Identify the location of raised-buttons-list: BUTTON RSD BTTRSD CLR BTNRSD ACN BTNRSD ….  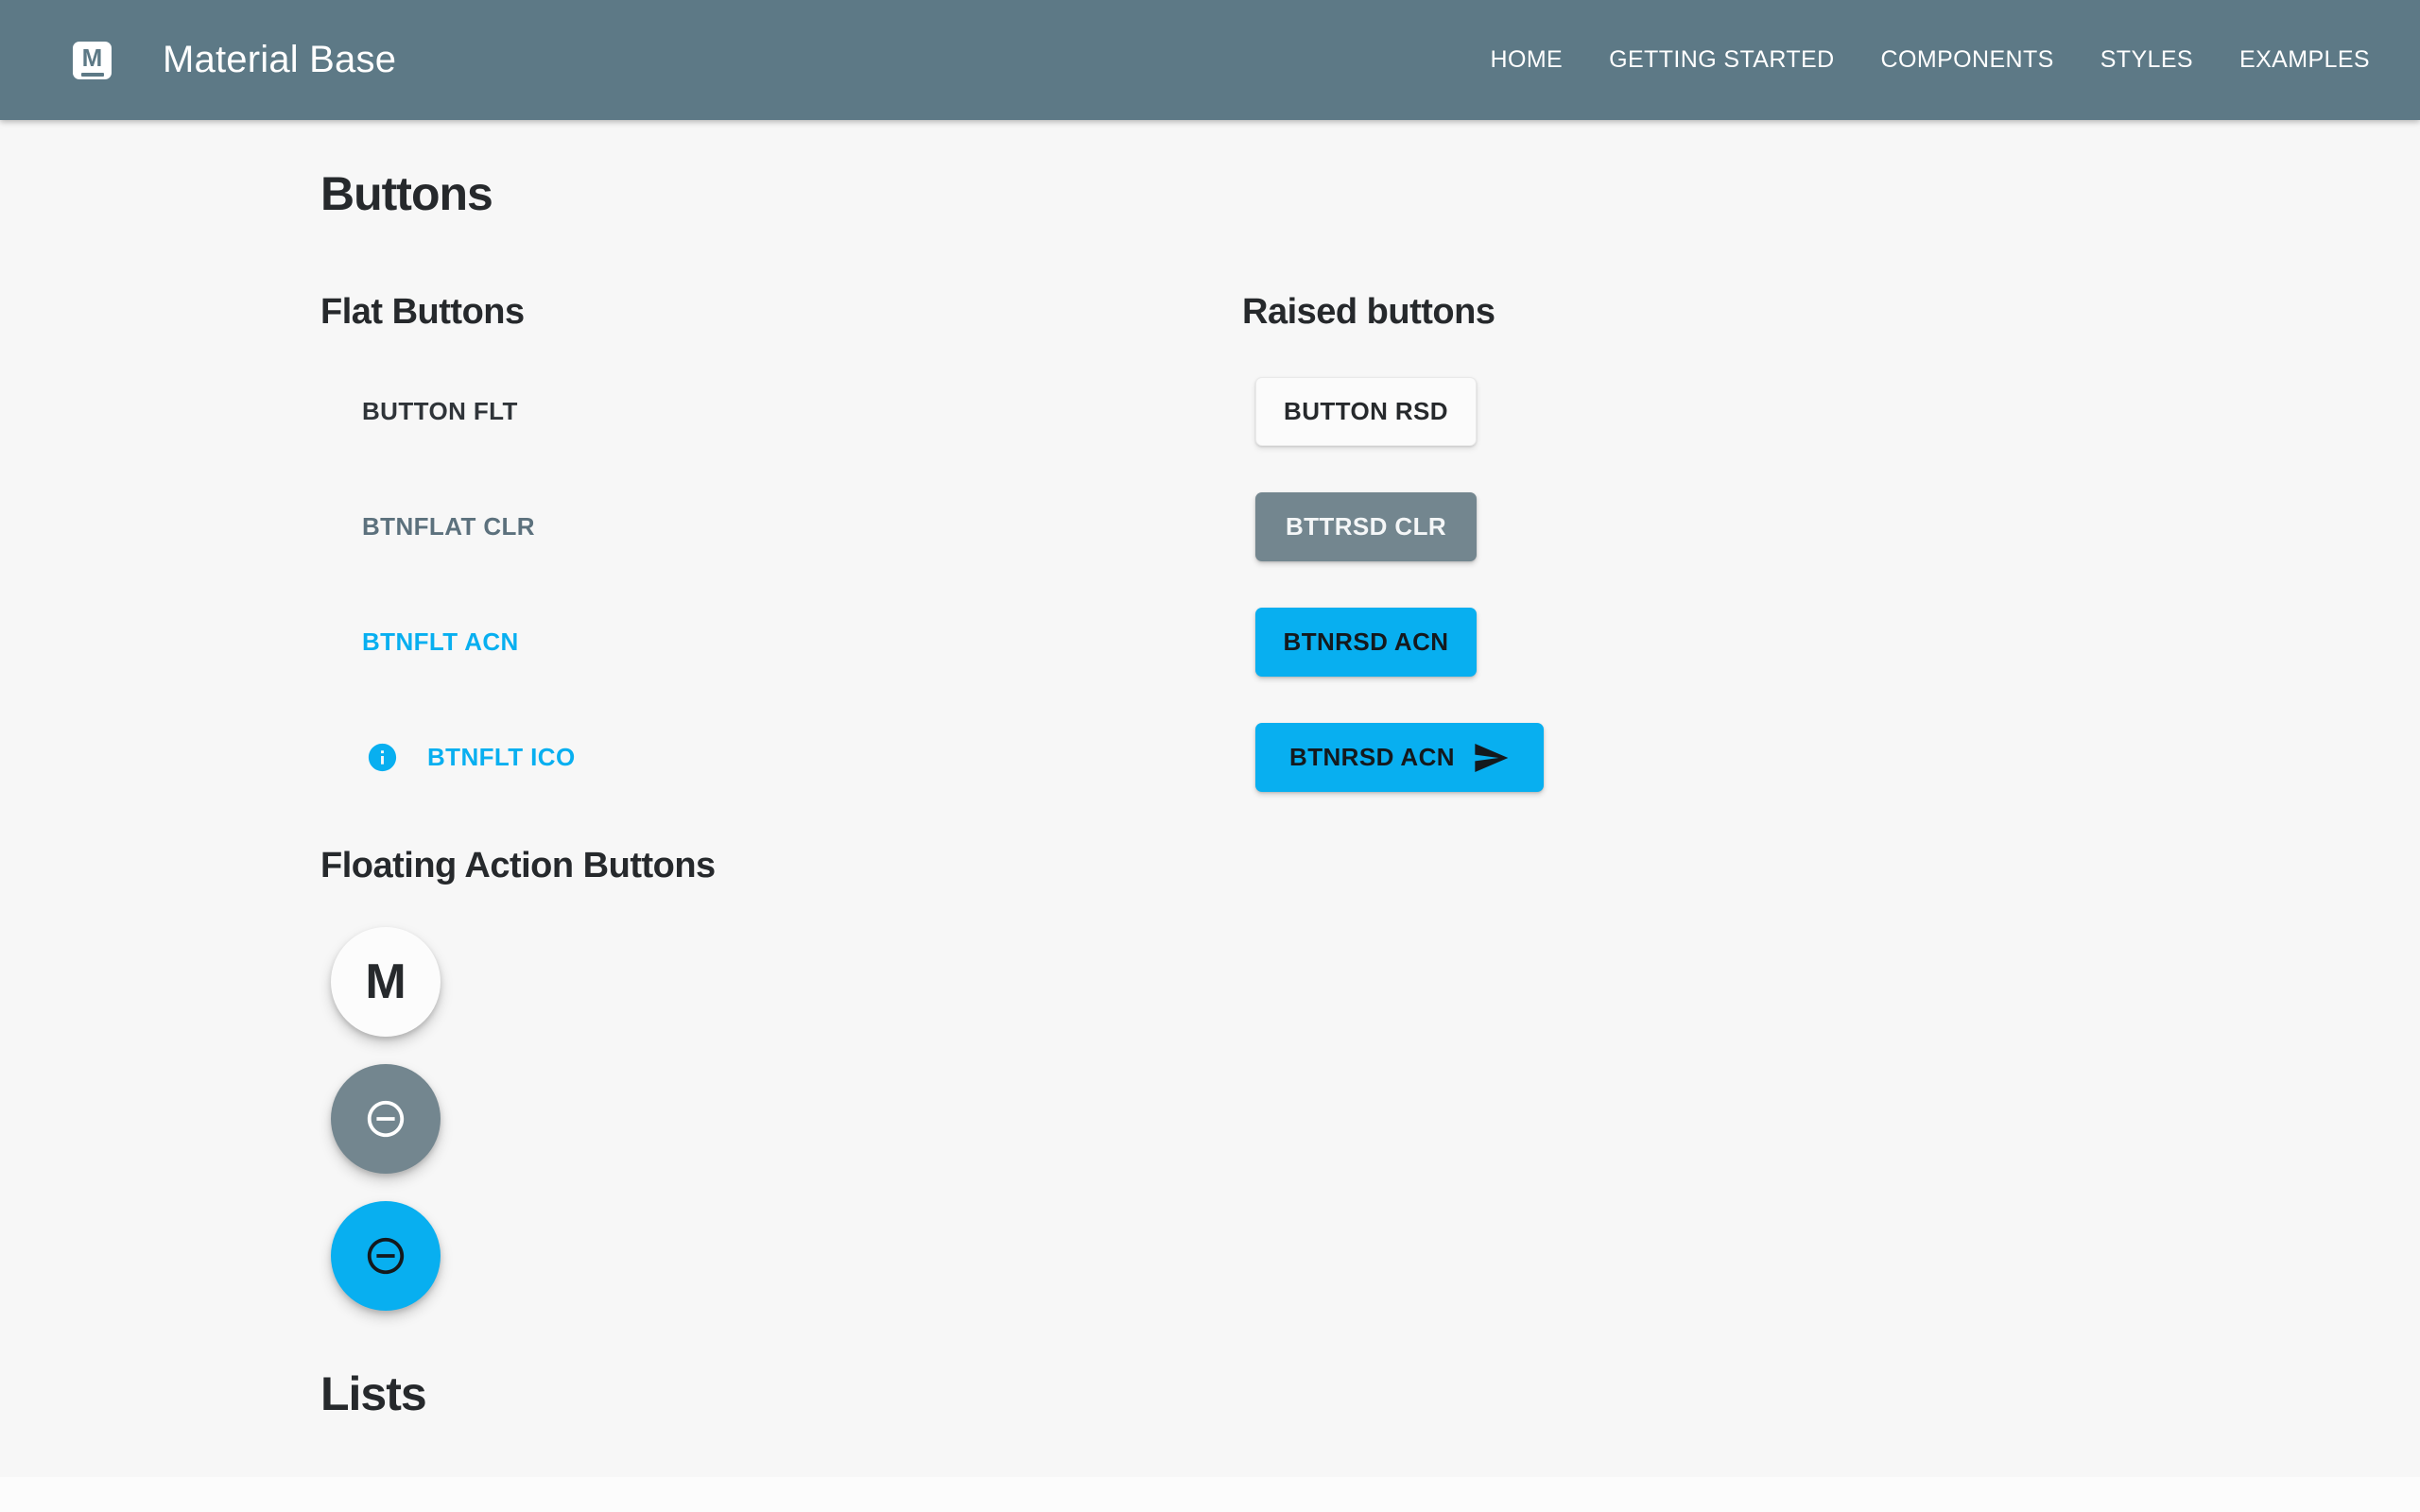
(1831, 585).